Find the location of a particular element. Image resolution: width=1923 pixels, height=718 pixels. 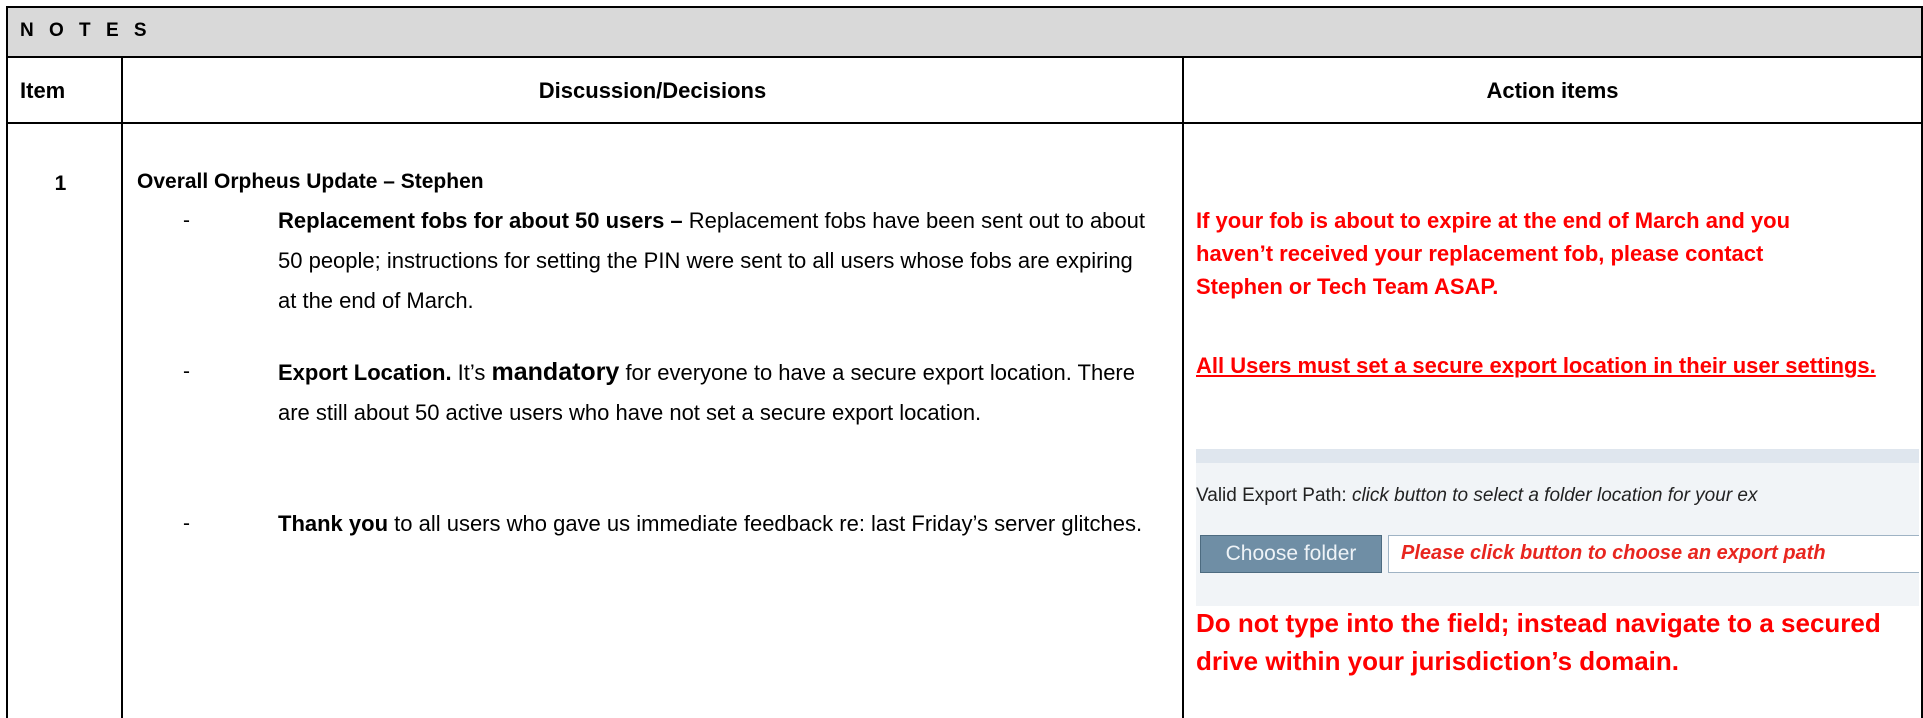

discussion-column-header: Discussion/Decisions is located at coordinates (653, 90).